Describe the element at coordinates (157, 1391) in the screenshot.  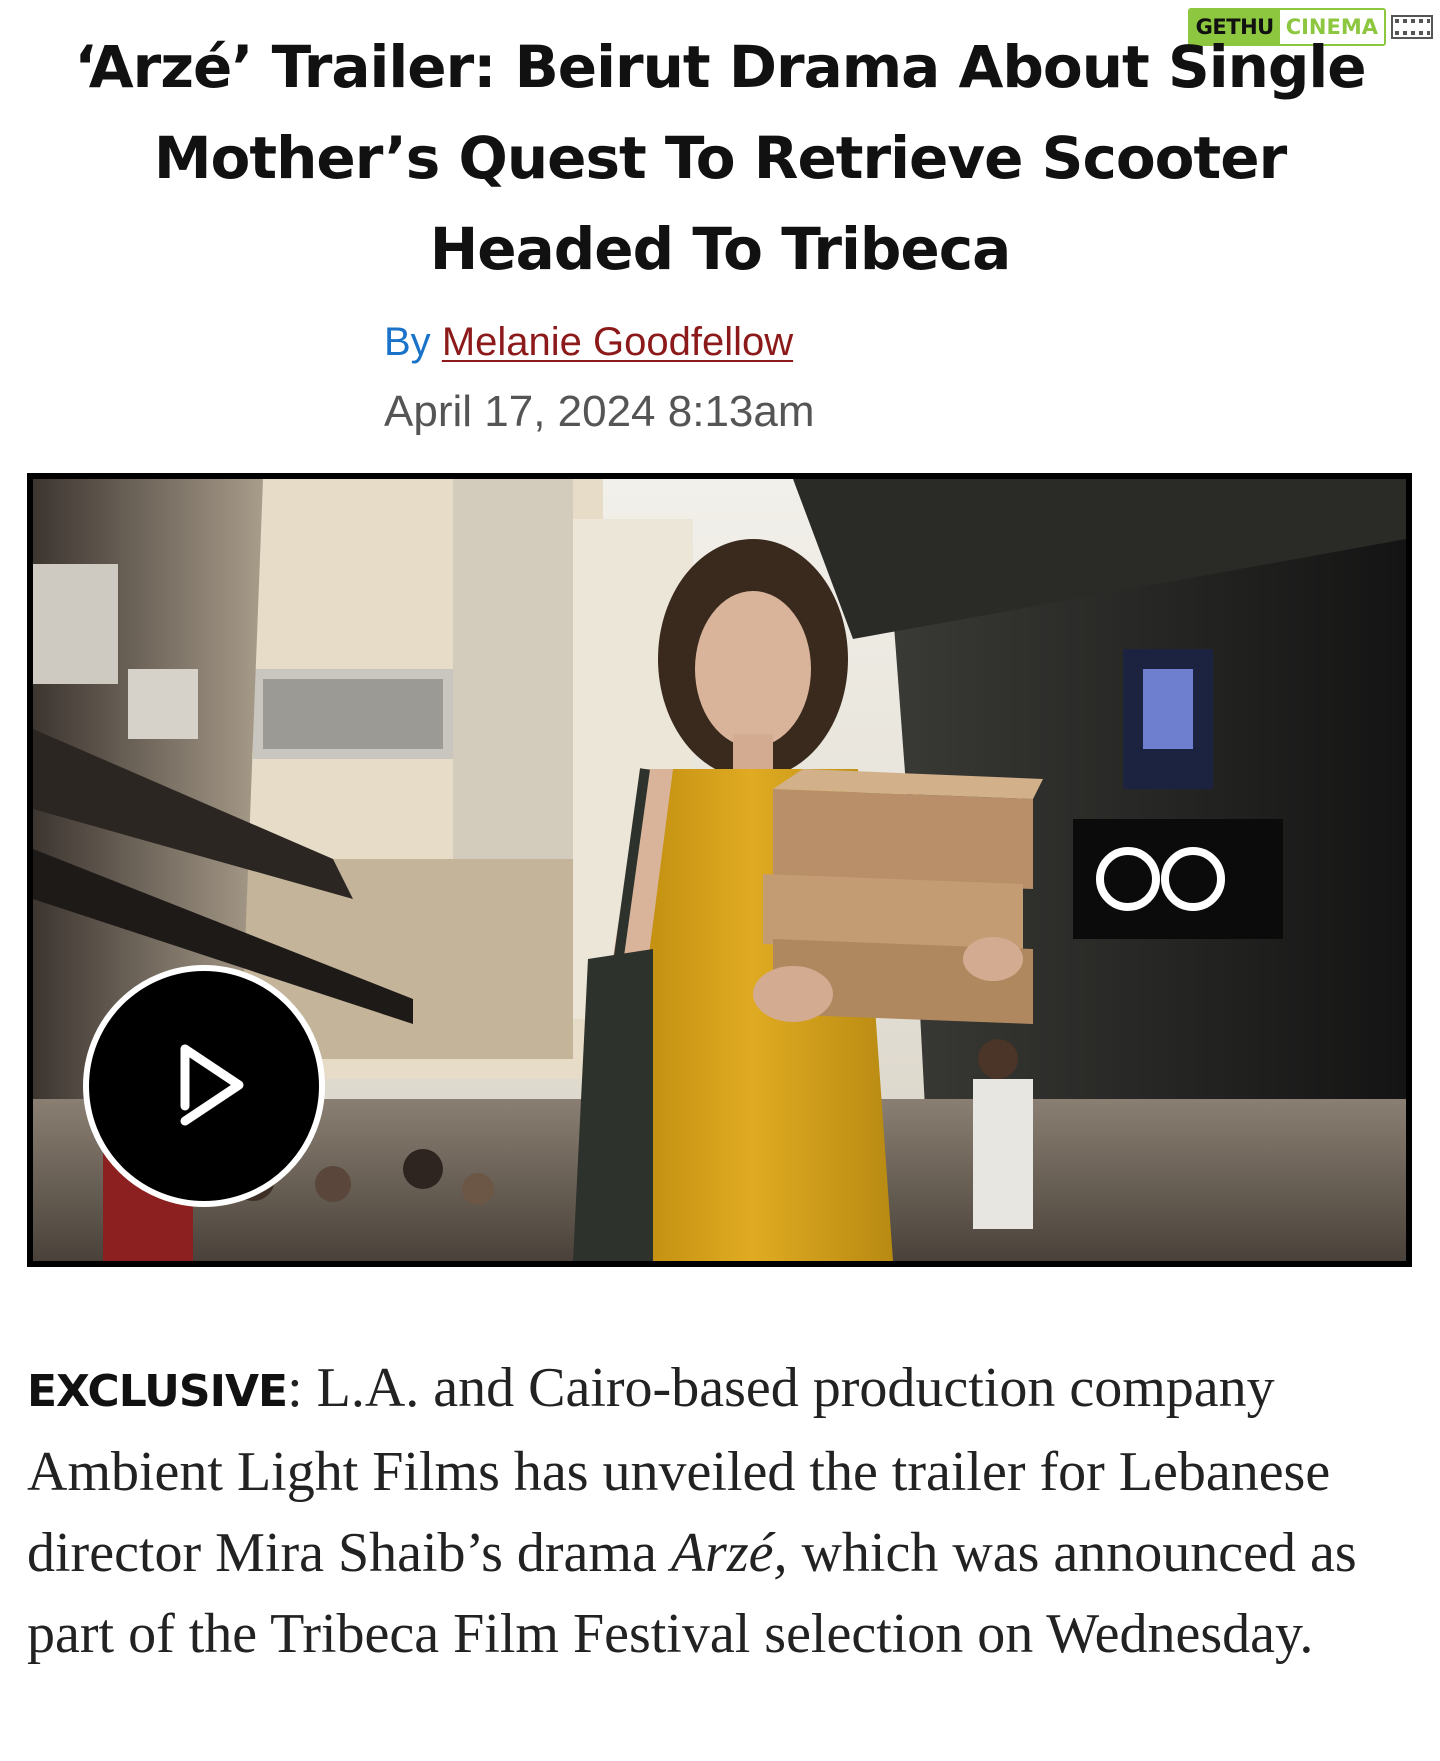
I see `exclusive-kicker: EXCLUSIVE` at that location.